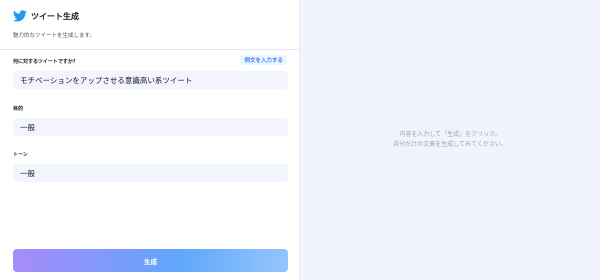  Describe the element at coordinates (450, 134) in the screenshot. I see `placeholder-line-1: 内容を入力して「生成」をクリック。` at that location.